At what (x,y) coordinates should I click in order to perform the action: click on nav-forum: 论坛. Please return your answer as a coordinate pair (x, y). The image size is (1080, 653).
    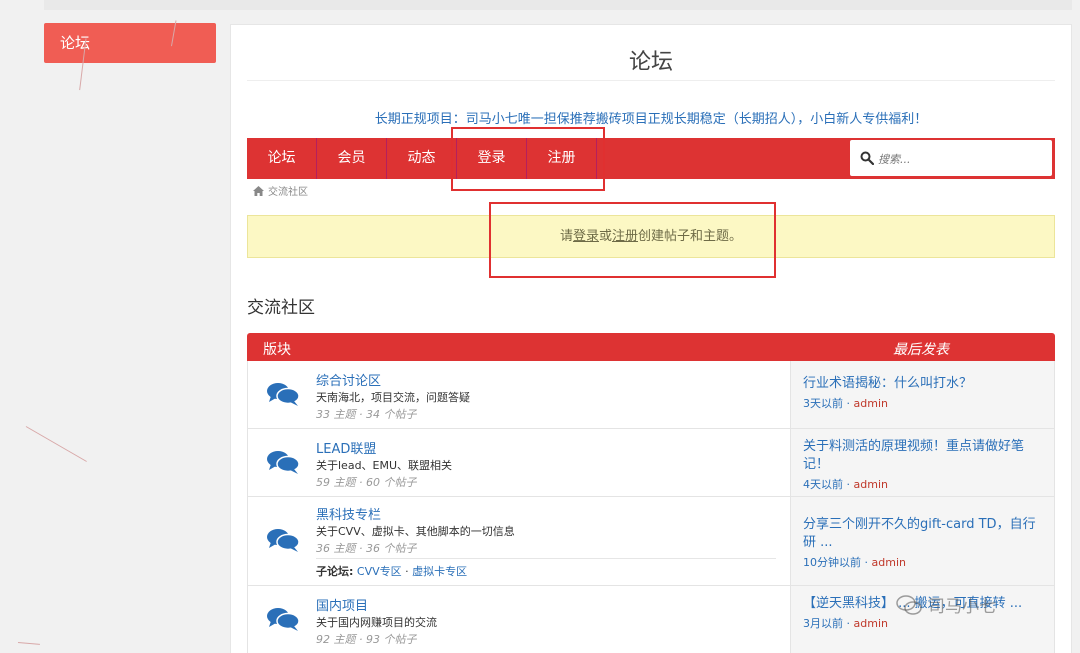
    Looking at the image, I should click on (282, 158).